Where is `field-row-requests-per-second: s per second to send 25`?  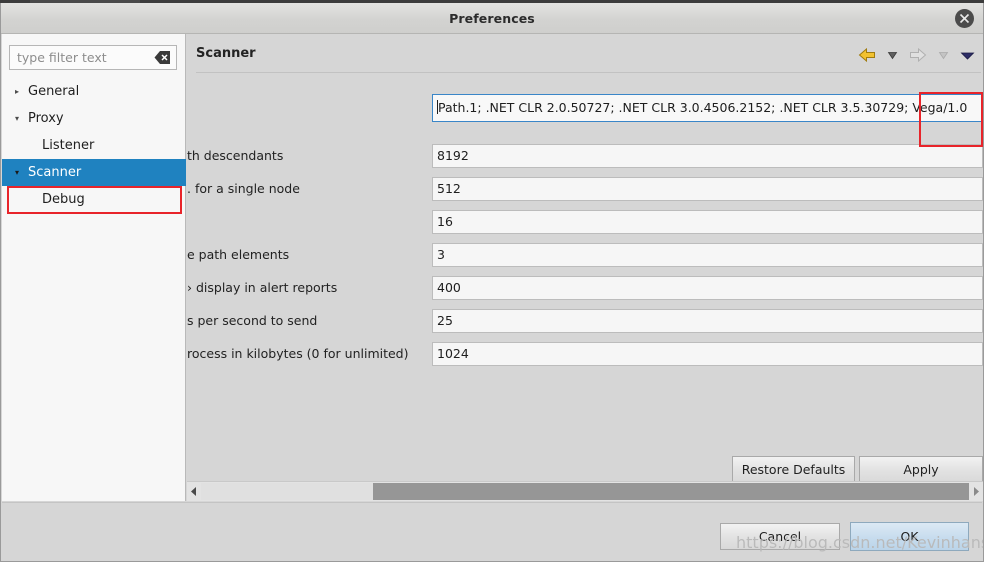
field-row-requests-per-second: s per second to send 25 is located at coordinates (585, 321).